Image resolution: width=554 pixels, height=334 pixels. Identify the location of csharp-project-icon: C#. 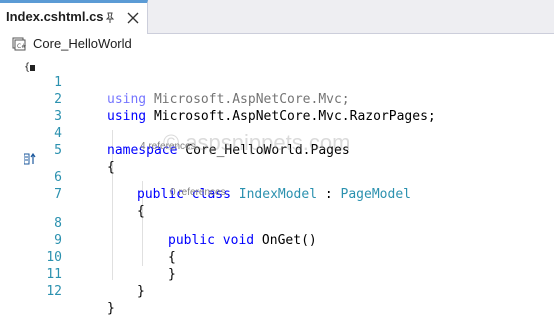
(19, 44).